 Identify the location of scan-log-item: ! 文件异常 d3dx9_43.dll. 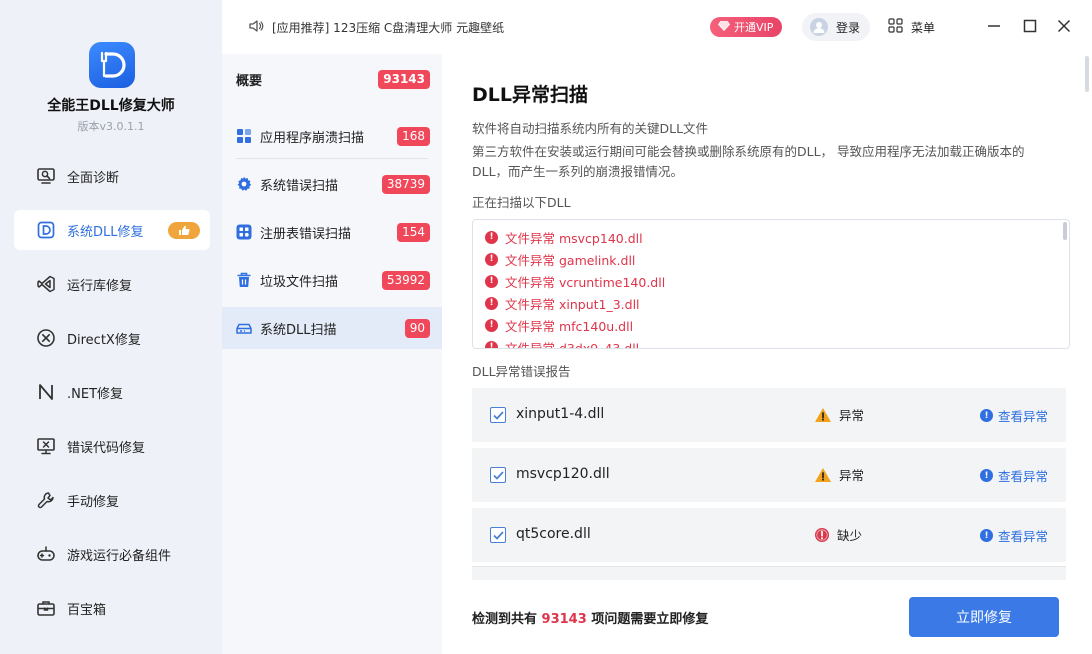
(575, 342).